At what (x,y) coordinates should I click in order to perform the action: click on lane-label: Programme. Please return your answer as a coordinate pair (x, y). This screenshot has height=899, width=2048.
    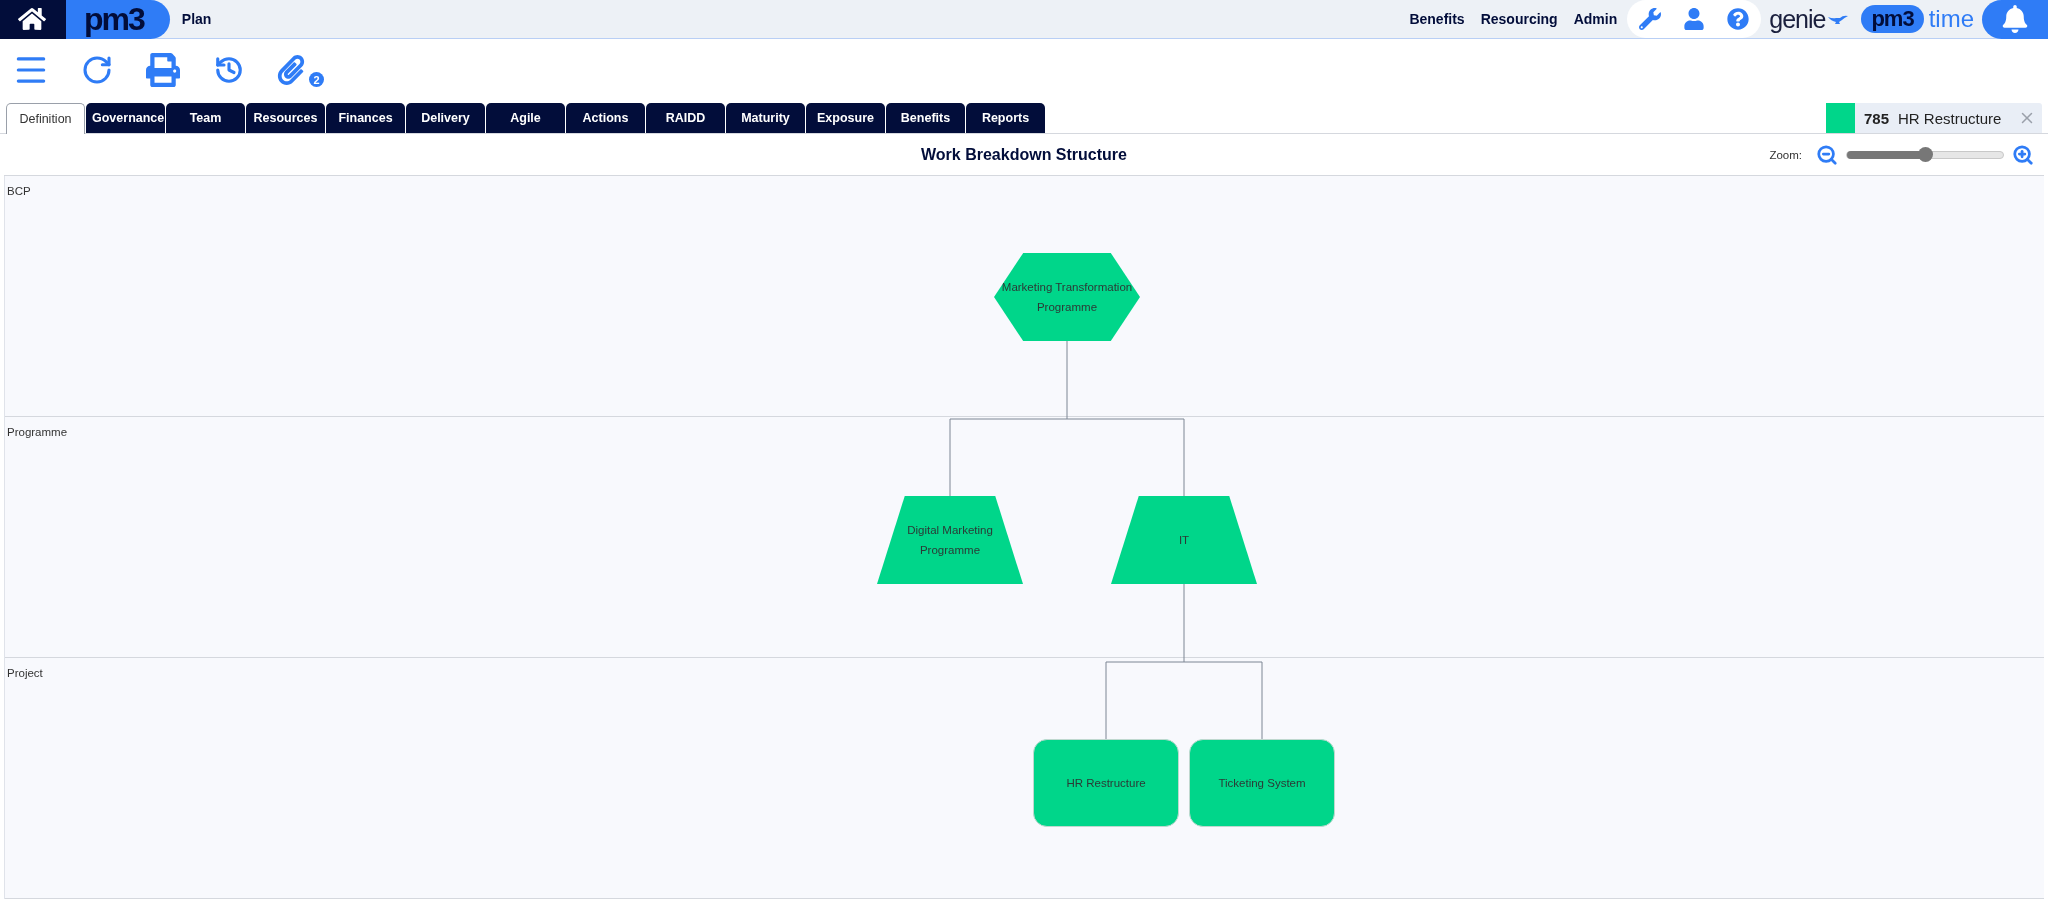
    Looking at the image, I should click on (37, 432).